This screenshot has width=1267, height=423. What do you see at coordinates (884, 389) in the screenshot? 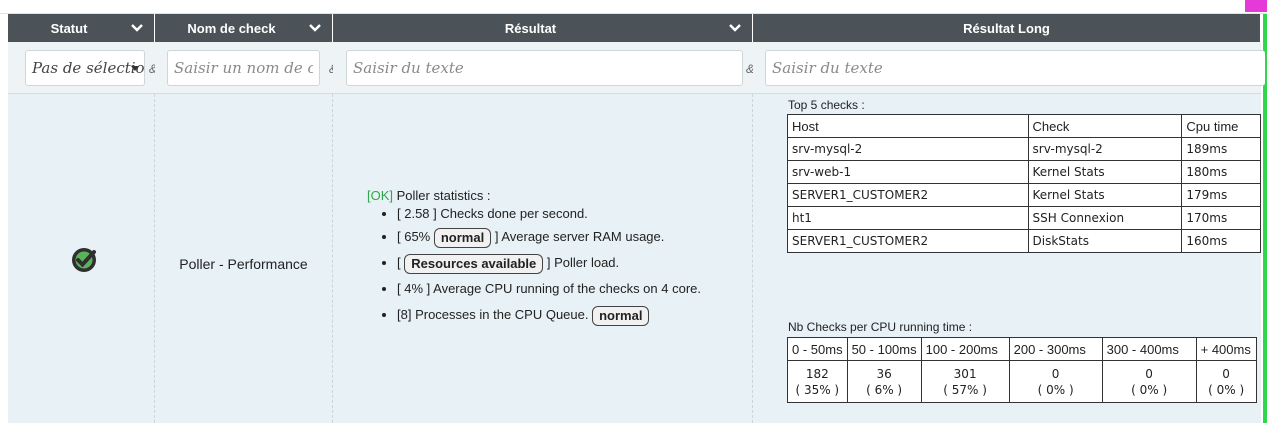
I see `percent-value: ( 6% )` at bounding box center [884, 389].